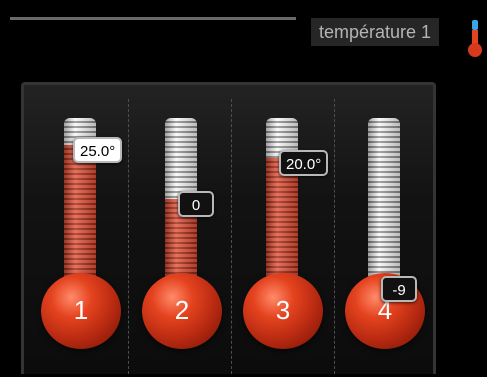 The height and width of the screenshot is (377, 487). What do you see at coordinates (196, 204) in the screenshot?
I see `temperature-value: 0` at bounding box center [196, 204].